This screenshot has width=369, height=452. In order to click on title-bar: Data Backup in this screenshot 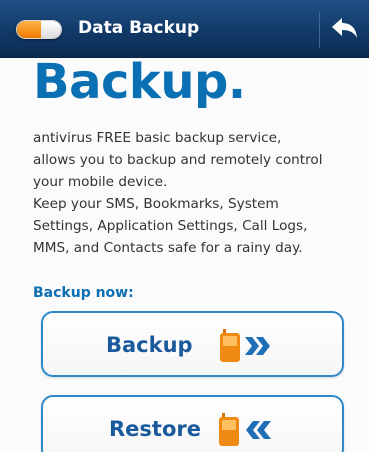, I will do `click(184, 29)`.